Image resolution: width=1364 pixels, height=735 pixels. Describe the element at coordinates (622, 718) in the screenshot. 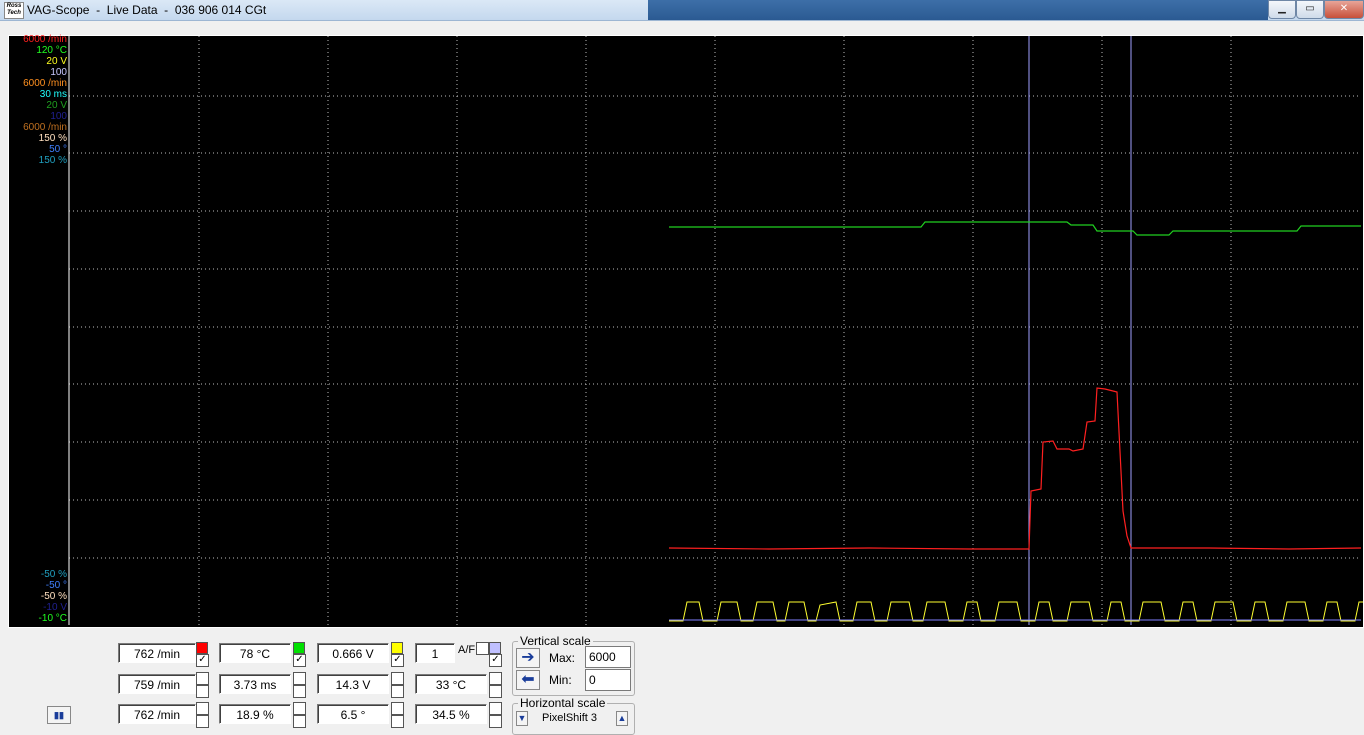

I see `horizontal-scale-up-button: ▲` at that location.